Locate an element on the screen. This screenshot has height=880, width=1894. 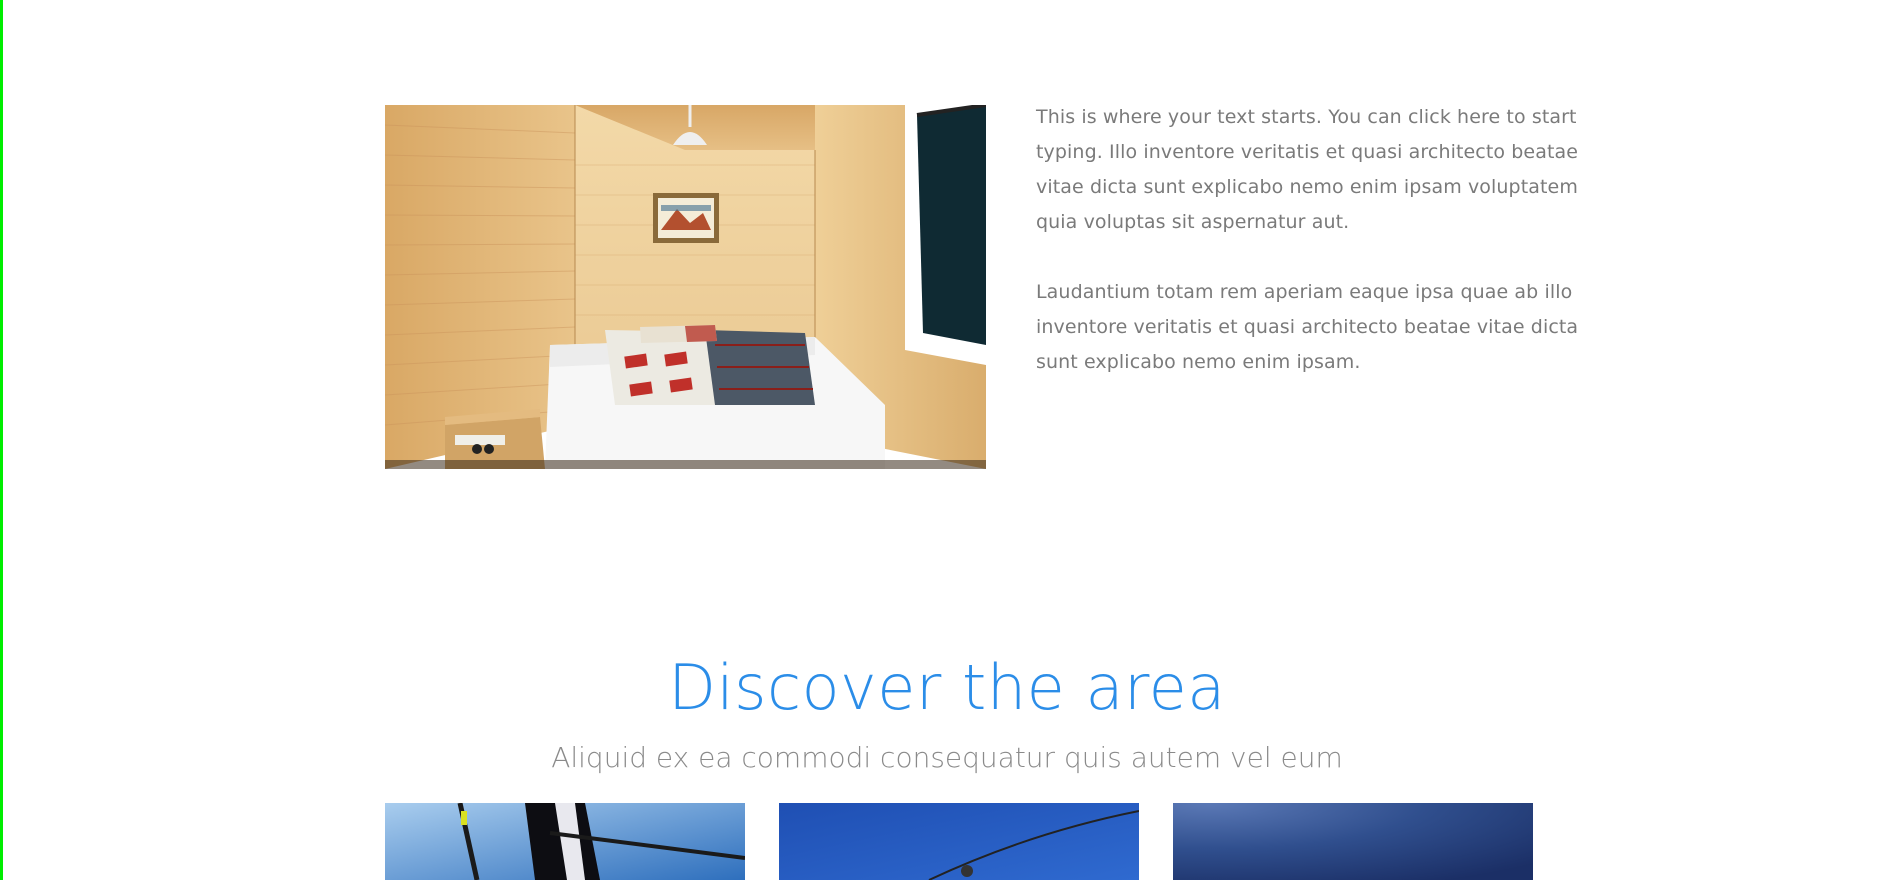
cabin-bedroom-photo is located at coordinates (685, 287).